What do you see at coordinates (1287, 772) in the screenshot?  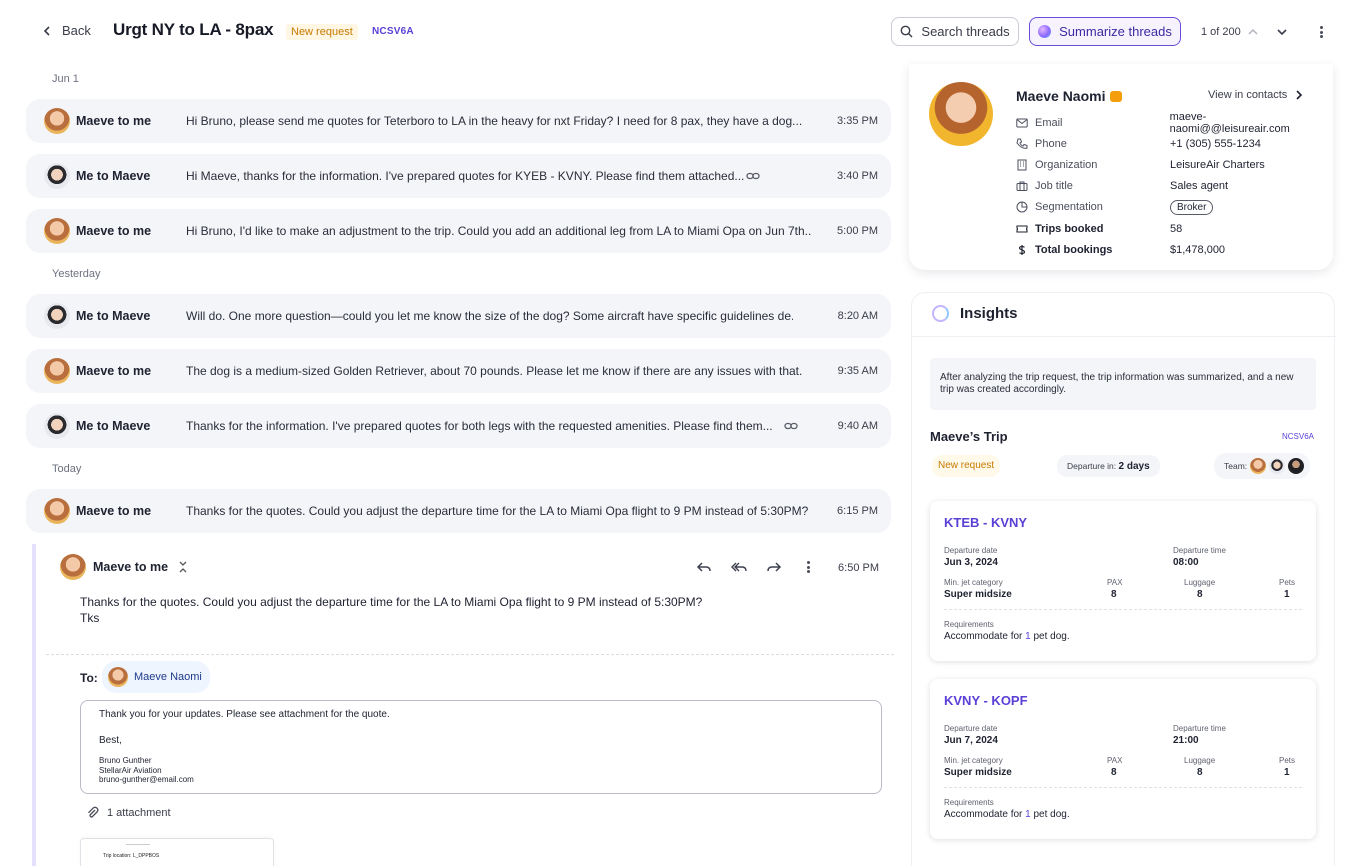 I see `pets-count: 1` at bounding box center [1287, 772].